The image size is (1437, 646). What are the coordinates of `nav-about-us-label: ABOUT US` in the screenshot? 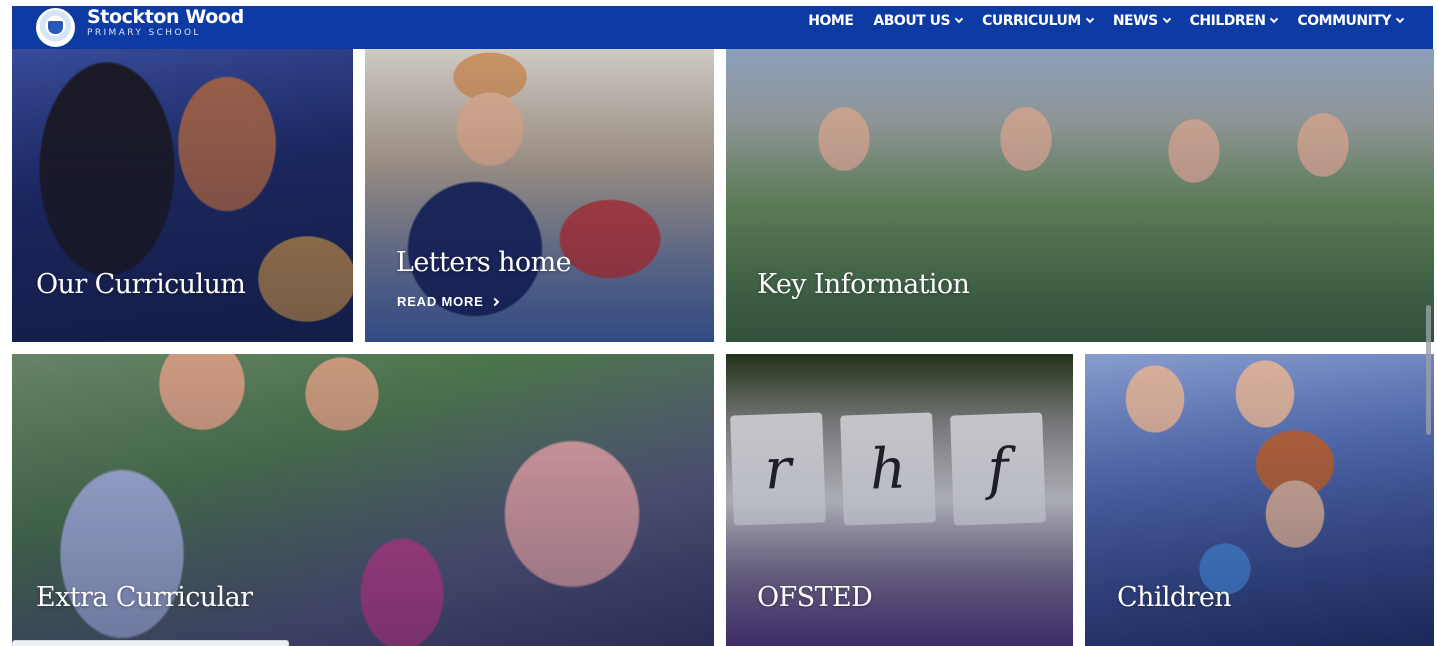 It's located at (912, 21).